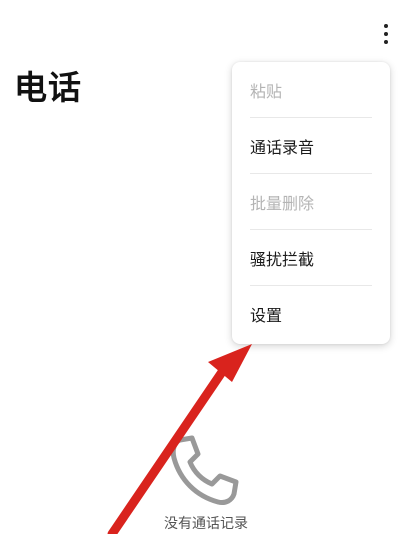 The height and width of the screenshot is (534, 403). What do you see at coordinates (204, 470) in the screenshot?
I see `phone-handset-icon` at bounding box center [204, 470].